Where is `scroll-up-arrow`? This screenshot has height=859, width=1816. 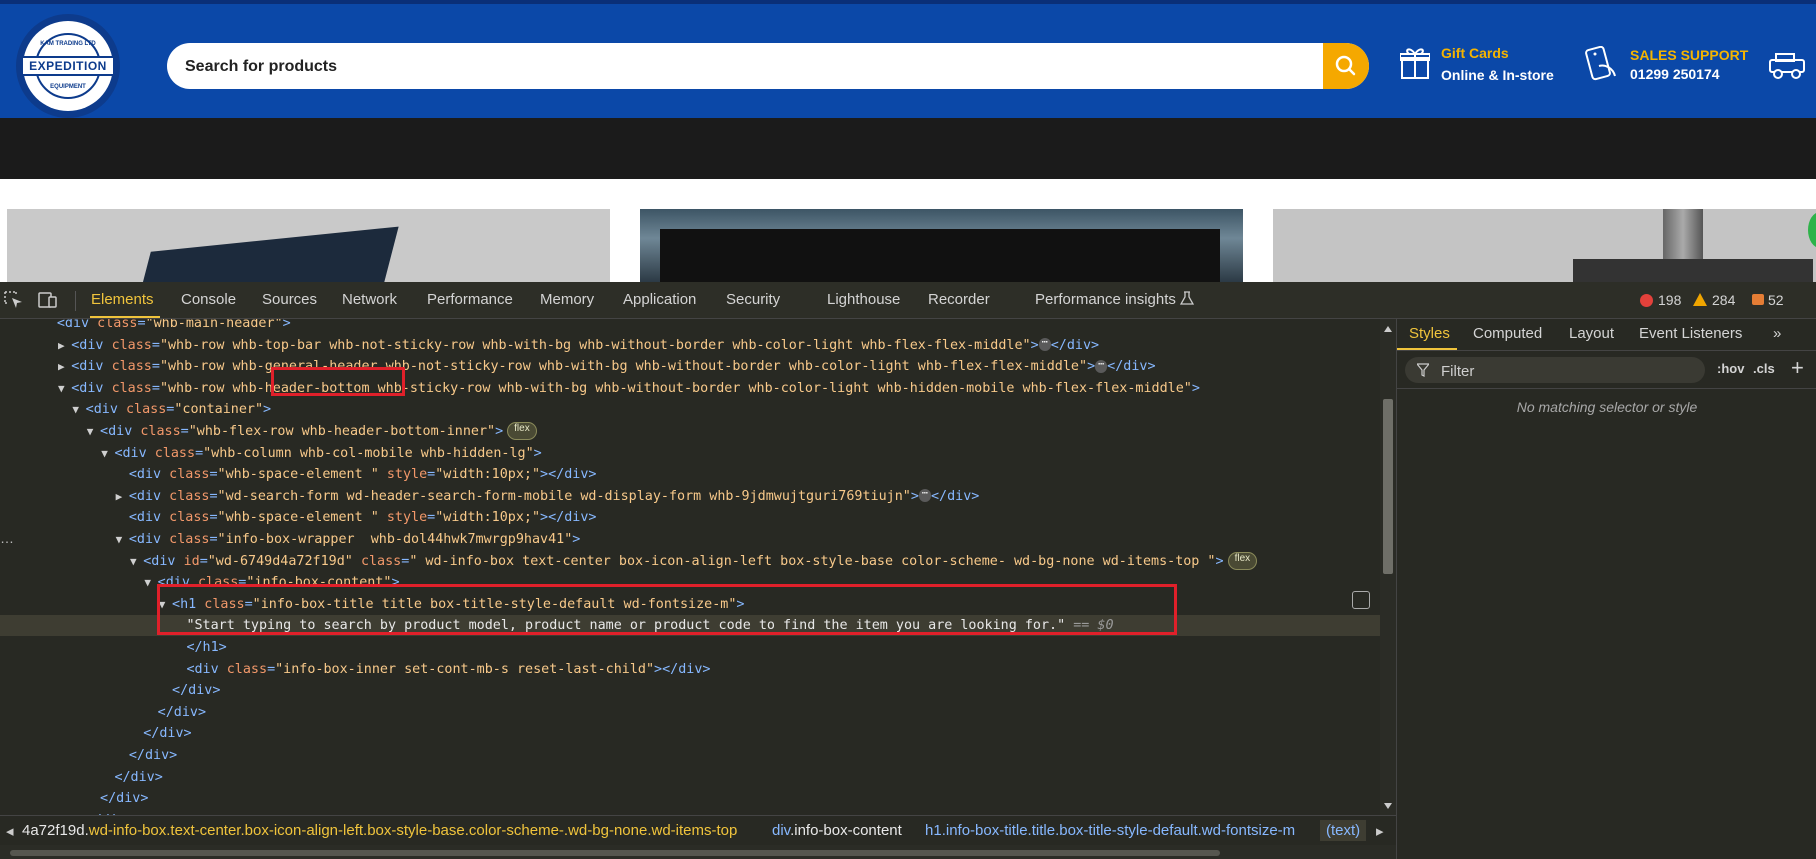 scroll-up-arrow is located at coordinates (1388, 329).